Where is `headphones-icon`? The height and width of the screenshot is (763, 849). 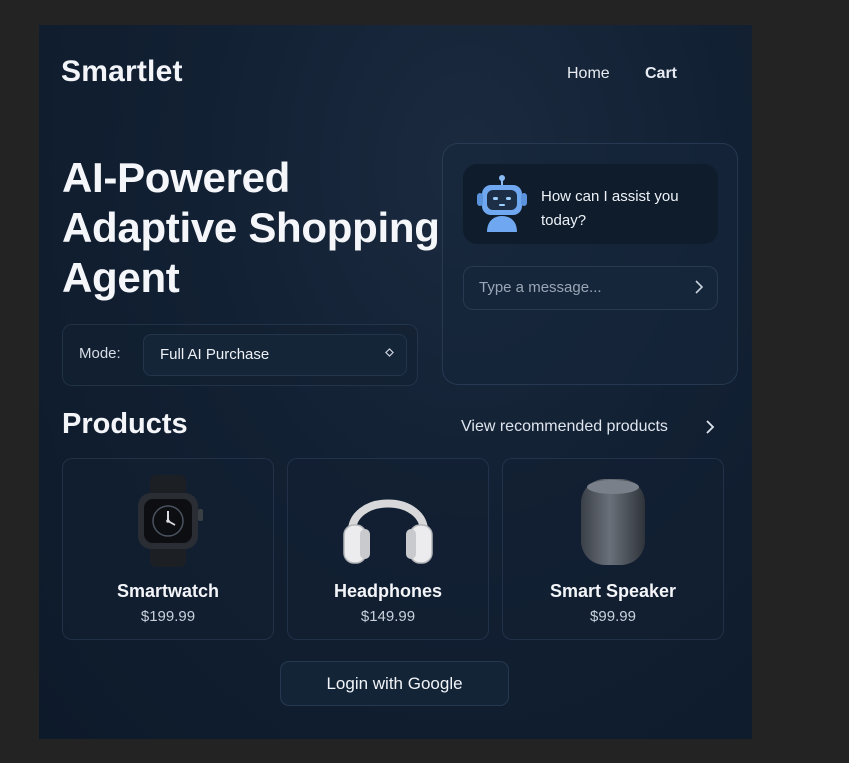 headphones-icon is located at coordinates (388, 531).